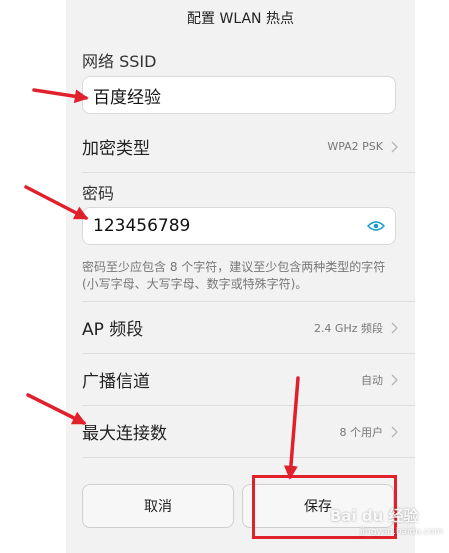 This screenshot has width=449, height=553. What do you see at coordinates (56, 202) in the screenshot?
I see `arrow-to-password` at bounding box center [56, 202].